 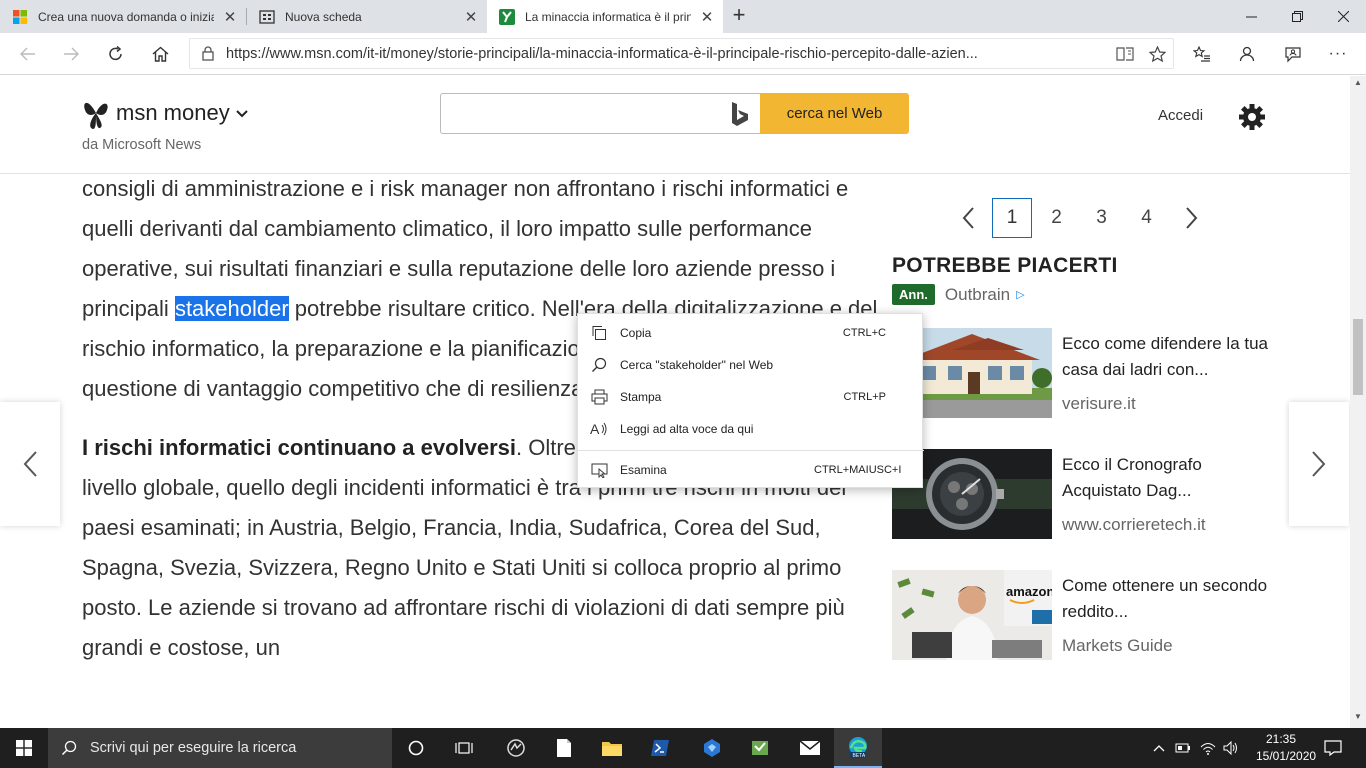 I want to click on gear-icon, so click(x=1252, y=119).